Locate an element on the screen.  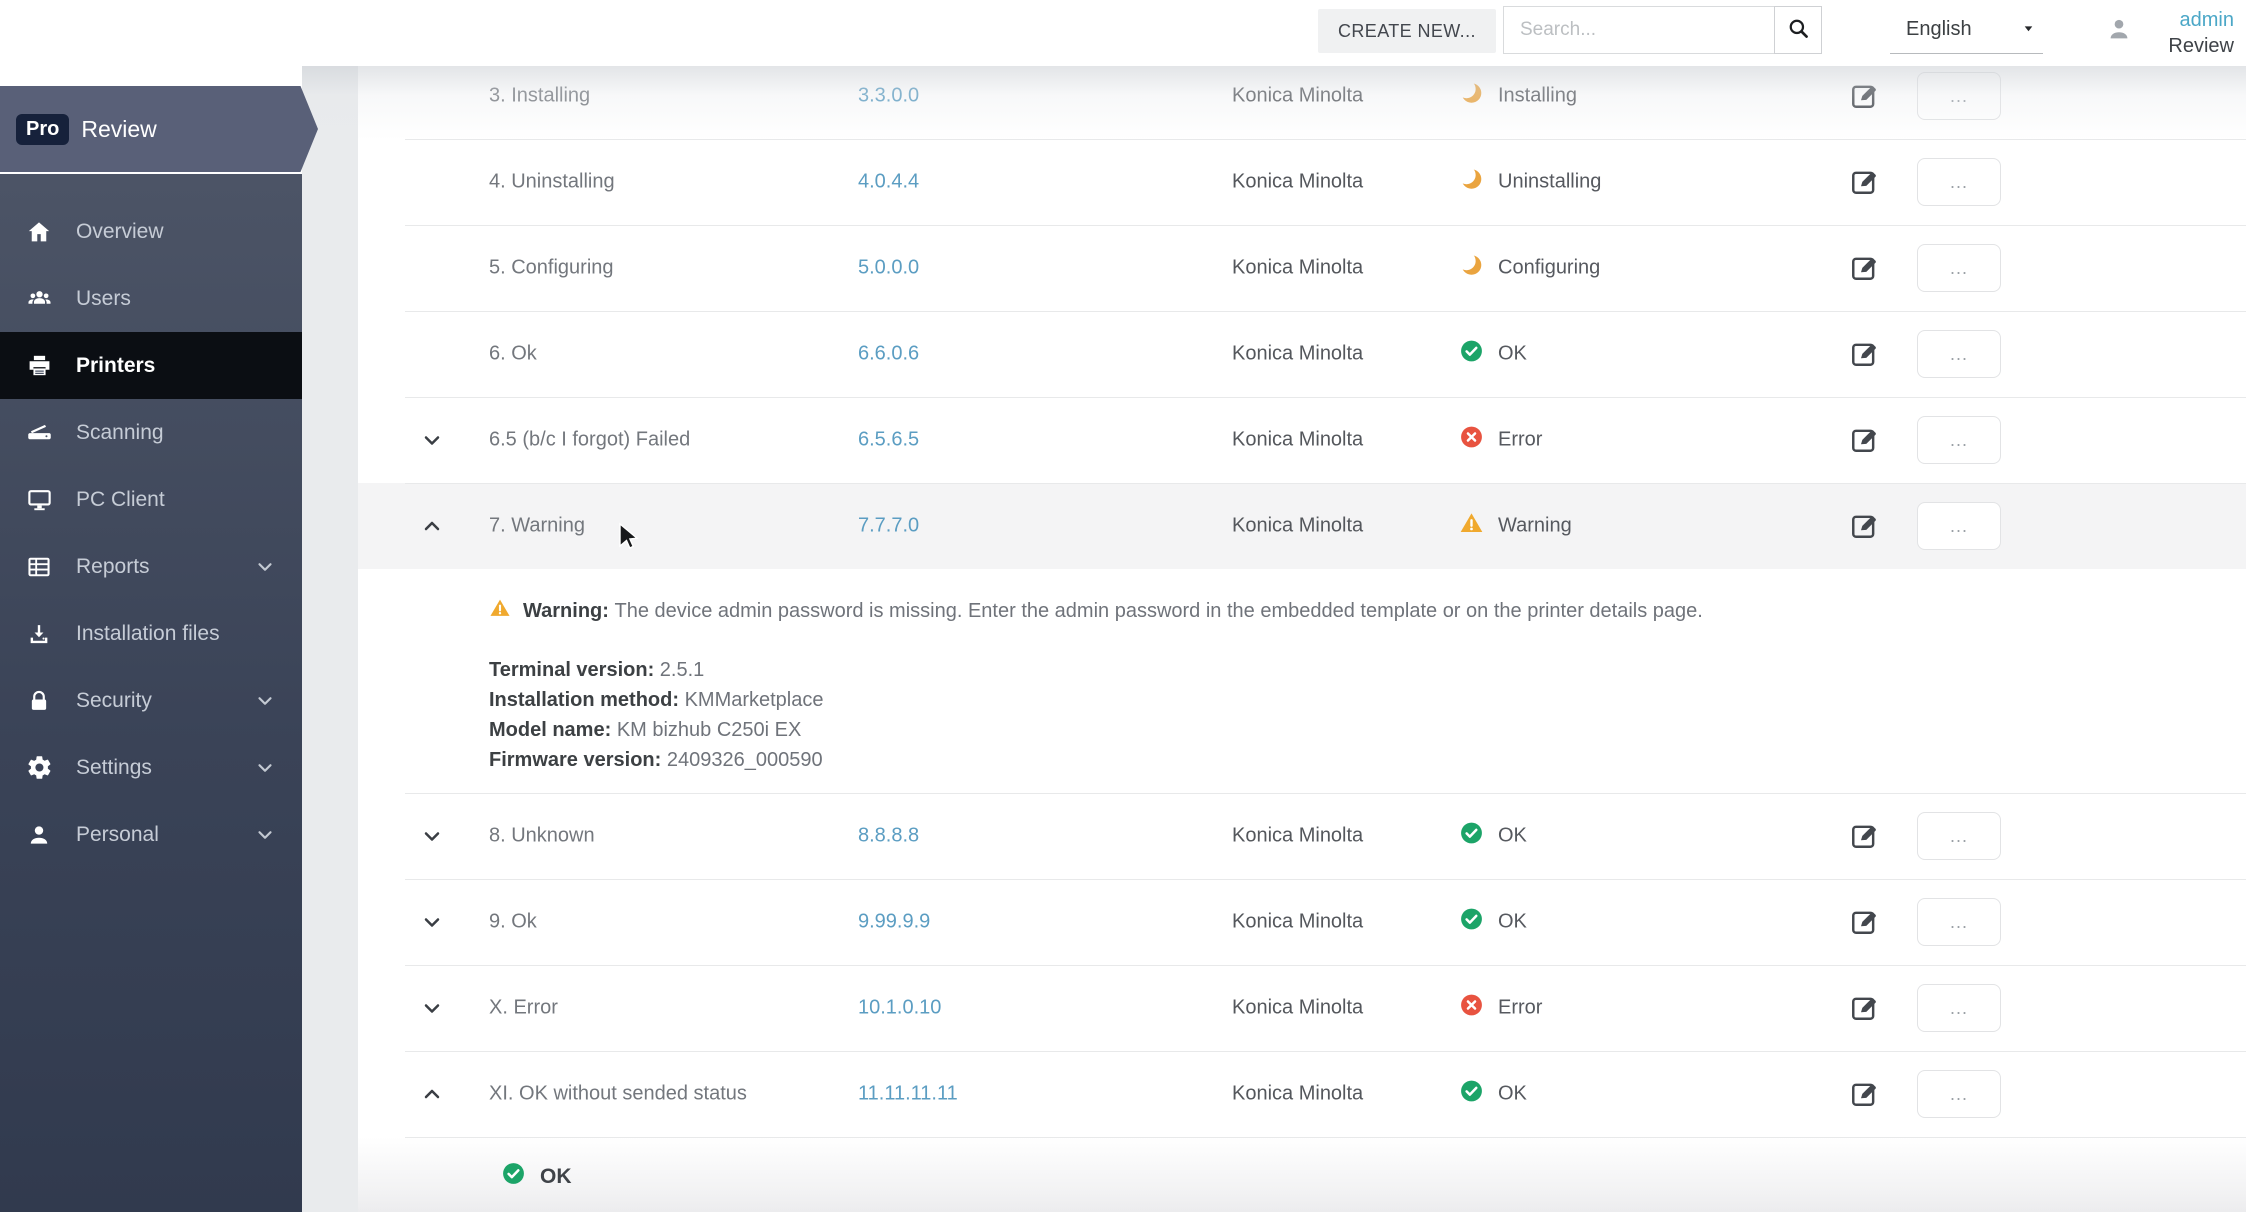
printer-version-link: 10.1.0.10 is located at coordinates (899, 1008).